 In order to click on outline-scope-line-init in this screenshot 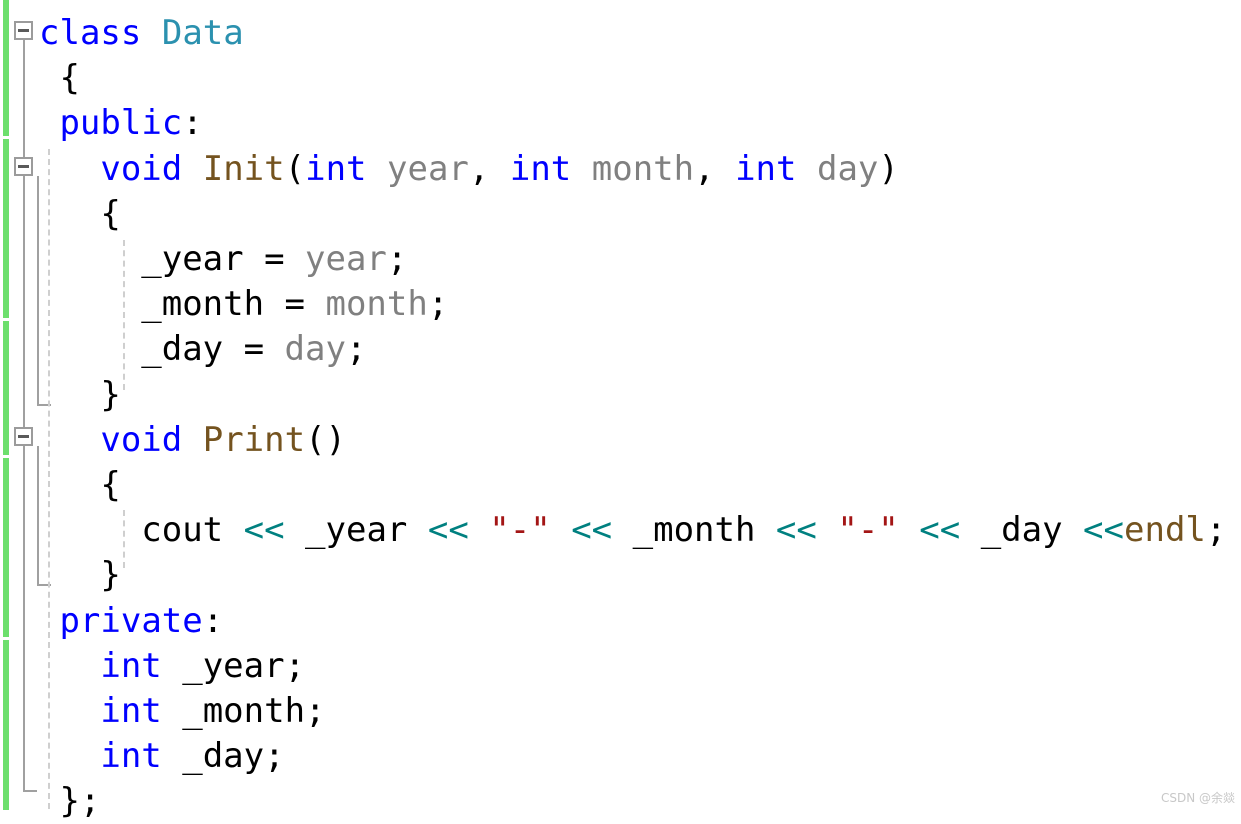, I will do `click(38, 291)`.